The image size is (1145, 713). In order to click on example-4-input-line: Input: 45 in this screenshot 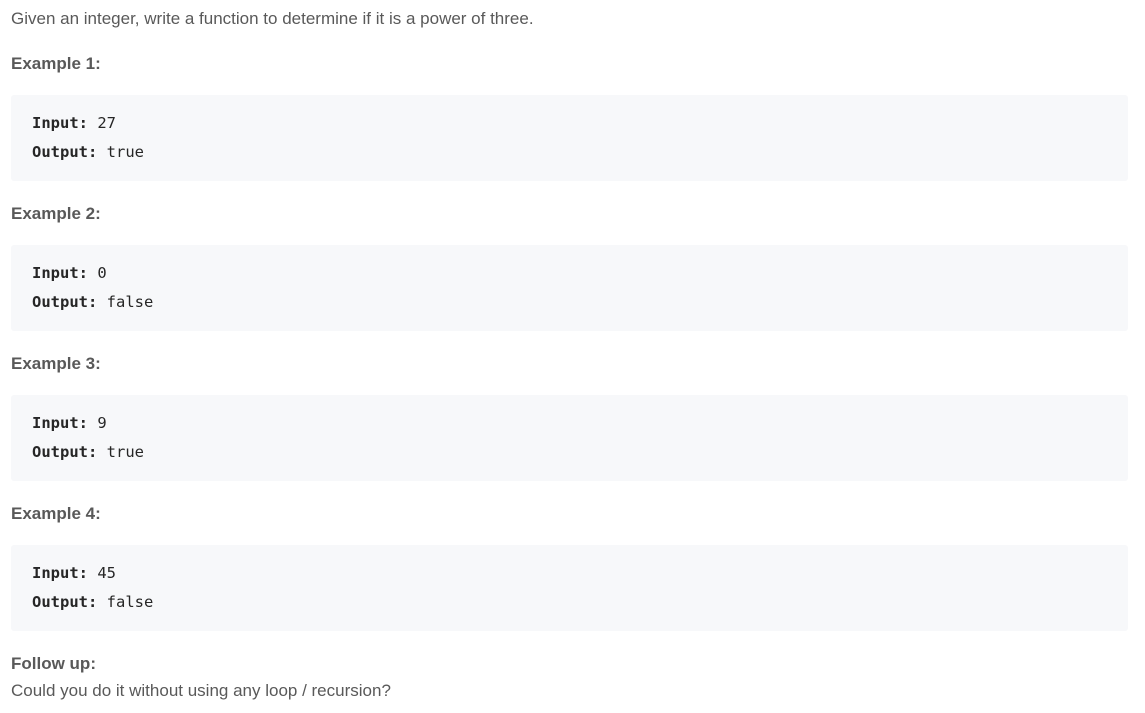, I will do `click(74, 573)`.